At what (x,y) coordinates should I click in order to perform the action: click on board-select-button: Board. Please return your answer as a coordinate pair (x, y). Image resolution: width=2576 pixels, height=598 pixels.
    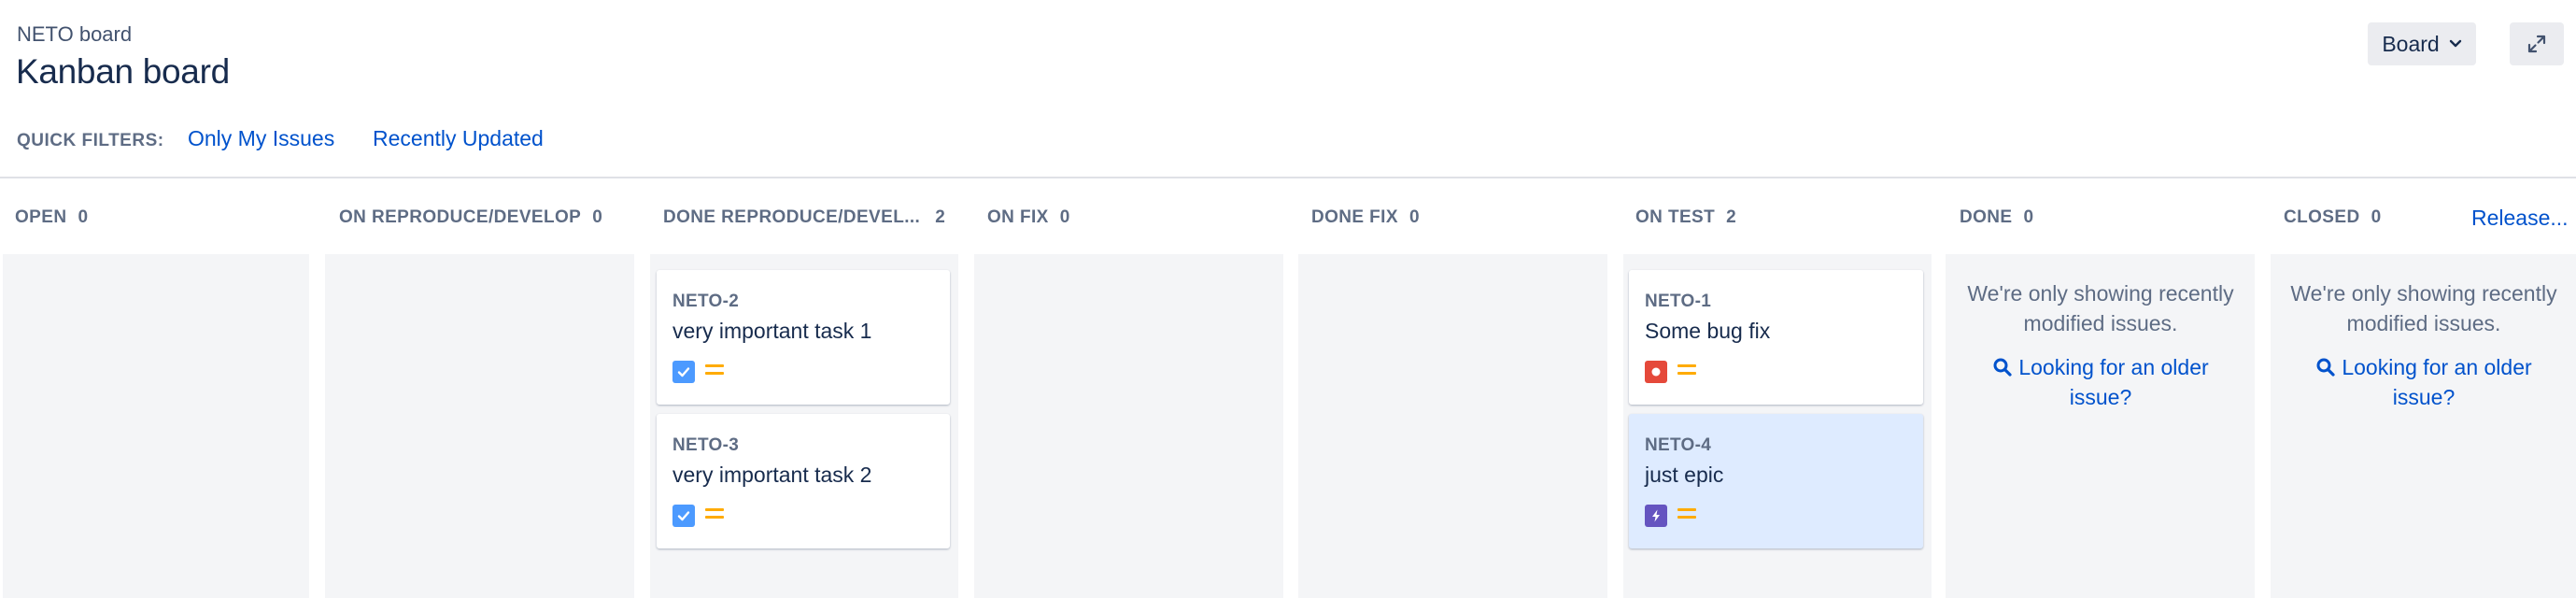
    Looking at the image, I should click on (2422, 43).